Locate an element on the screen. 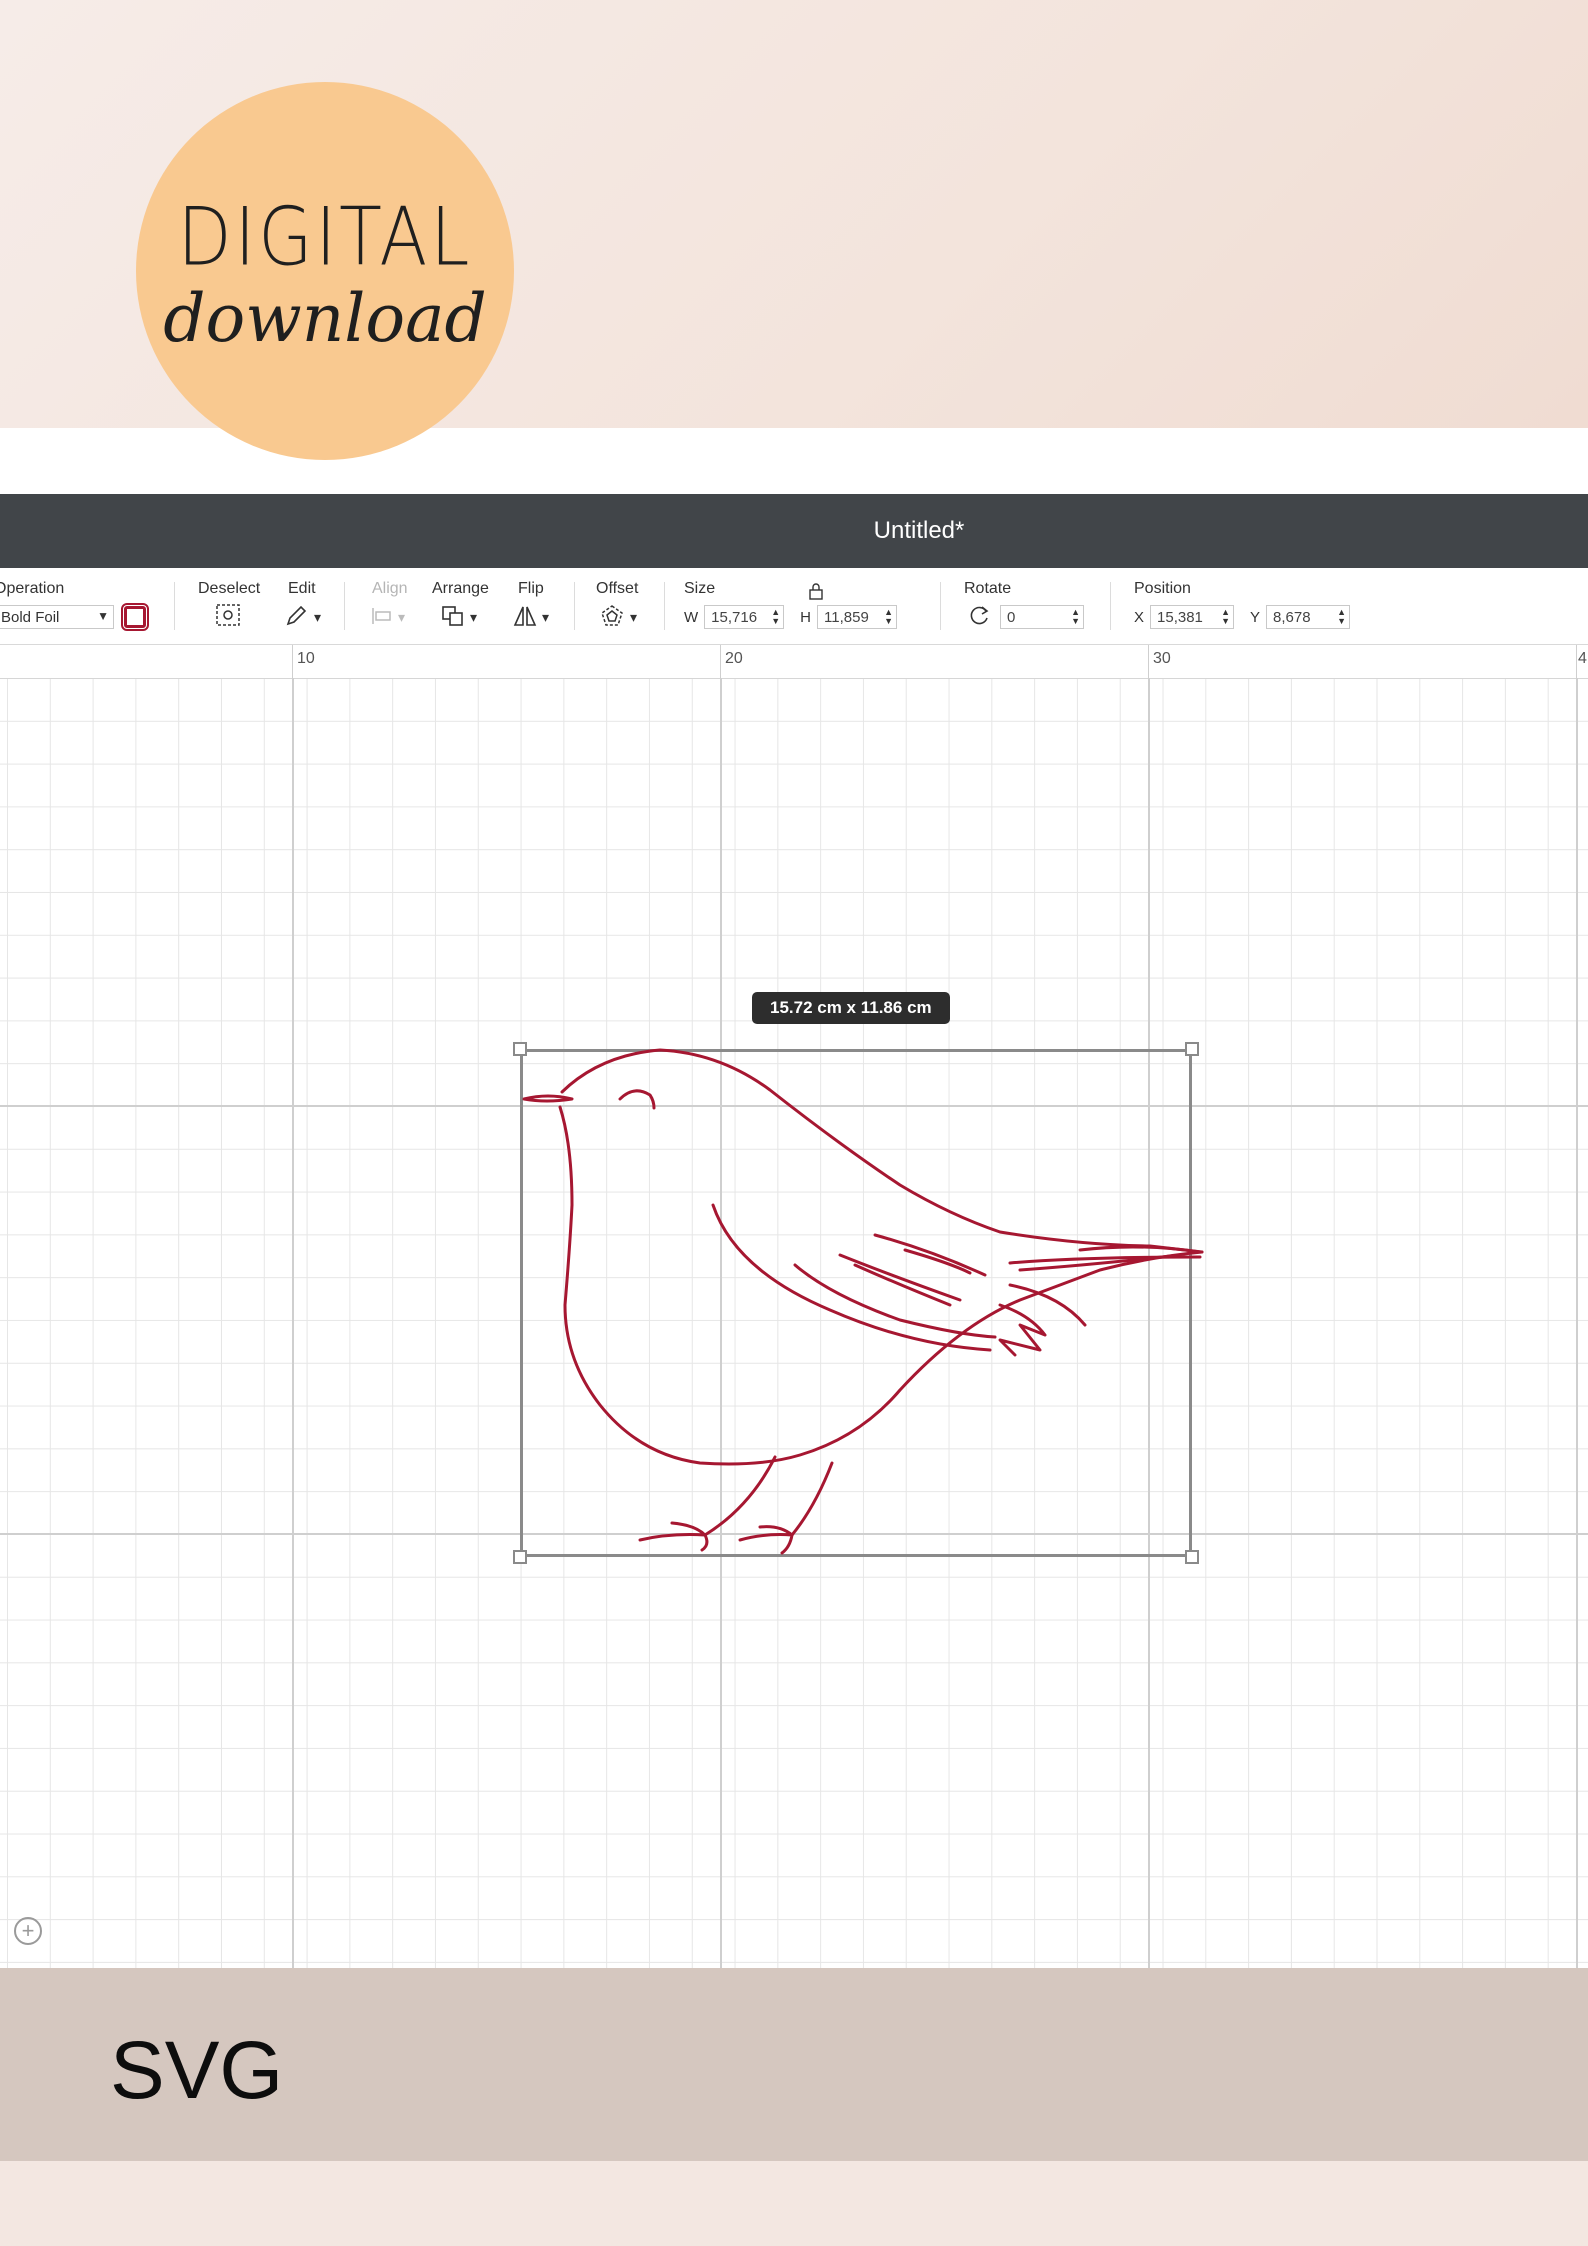  arrange-button: ▾ is located at coordinates (458, 617).